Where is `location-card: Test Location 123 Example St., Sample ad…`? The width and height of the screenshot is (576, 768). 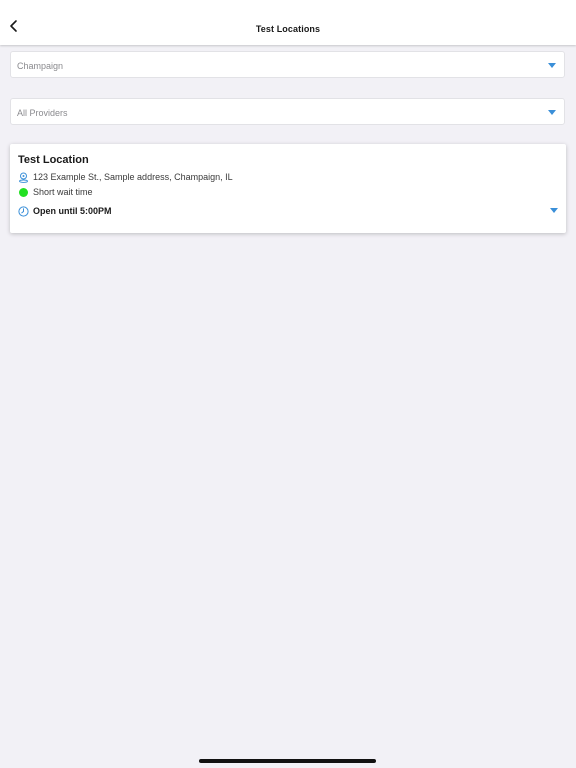
location-card: Test Location 123 Example St., Sample ad… is located at coordinates (288, 188).